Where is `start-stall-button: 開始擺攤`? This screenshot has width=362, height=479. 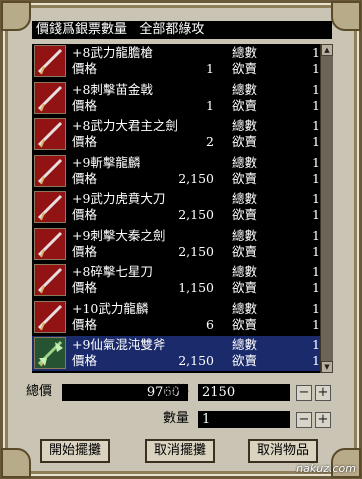 start-stall-button: 開始擺攤 is located at coordinates (75, 451).